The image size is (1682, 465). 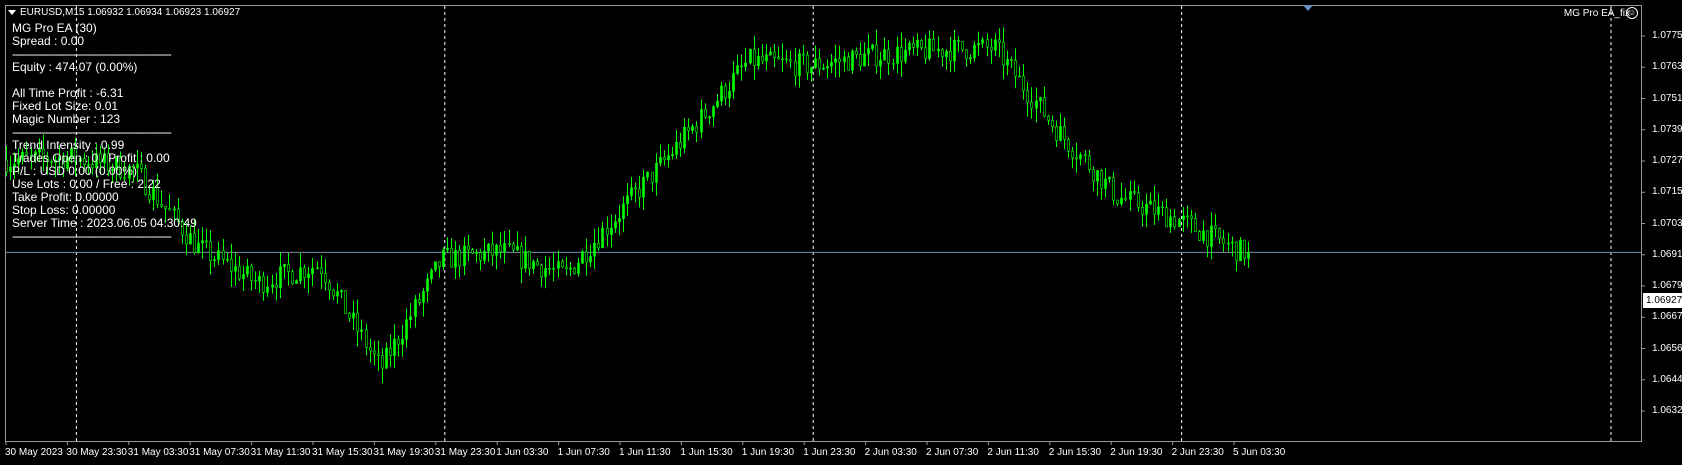 I want to click on y-tick-label: 1.07035, so click(x=1667, y=223).